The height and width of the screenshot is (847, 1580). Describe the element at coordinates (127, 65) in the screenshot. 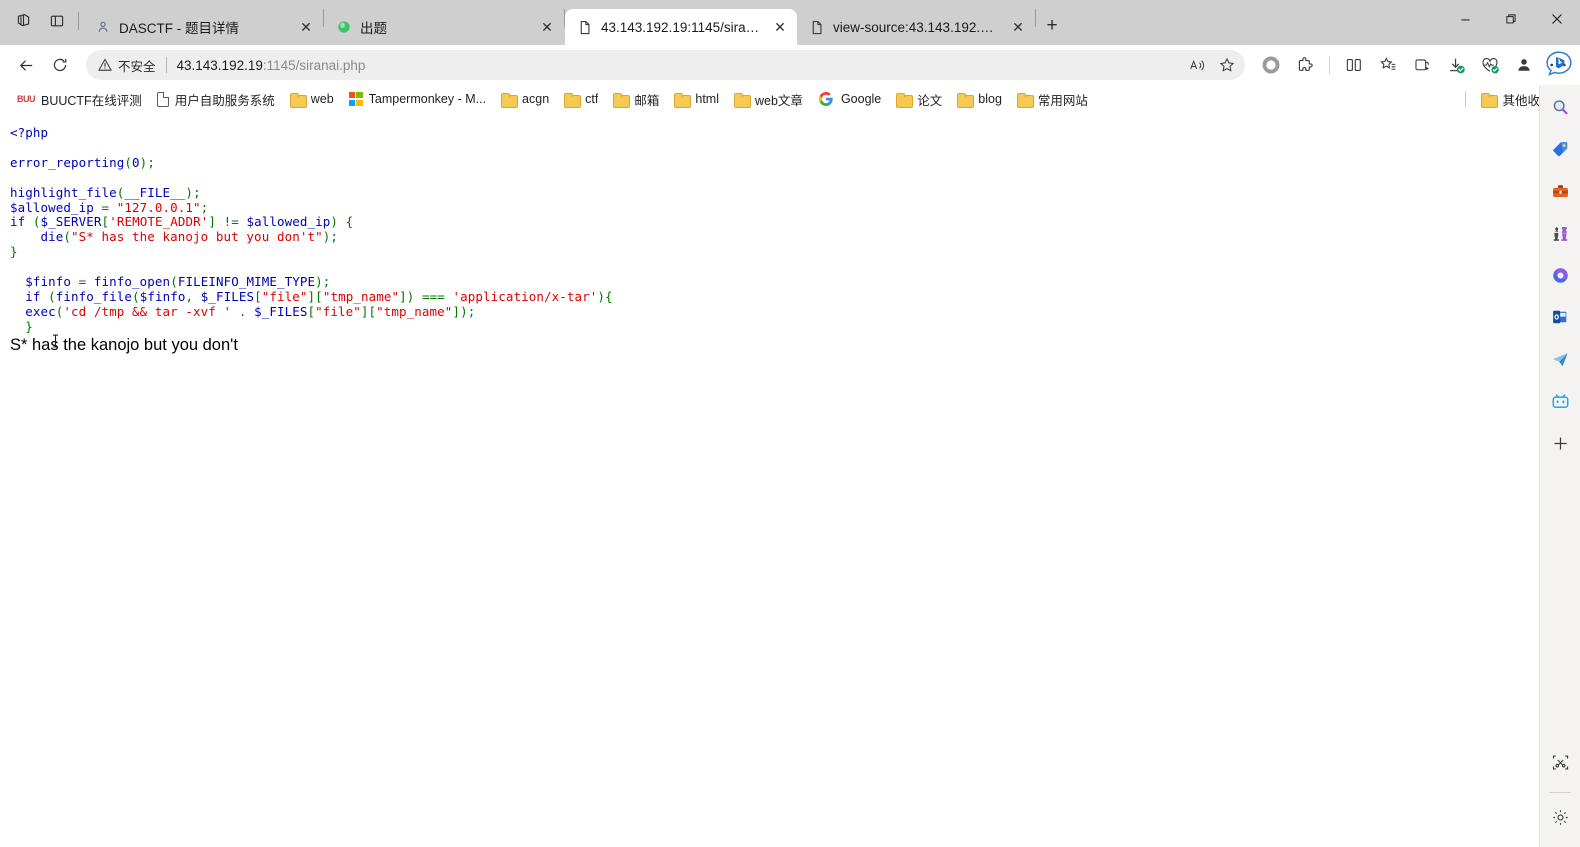

I see `security-warning: 不安全` at that location.